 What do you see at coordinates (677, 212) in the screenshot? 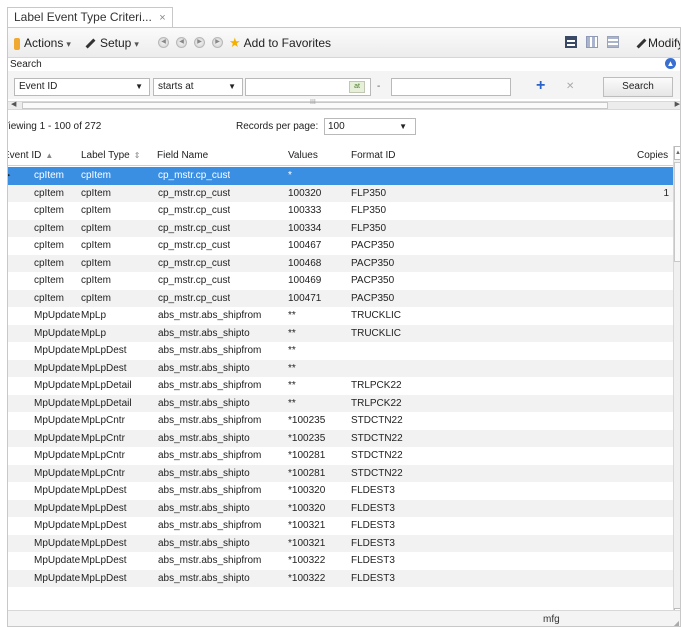
I see `scroll-thumb` at bounding box center [677, 212].